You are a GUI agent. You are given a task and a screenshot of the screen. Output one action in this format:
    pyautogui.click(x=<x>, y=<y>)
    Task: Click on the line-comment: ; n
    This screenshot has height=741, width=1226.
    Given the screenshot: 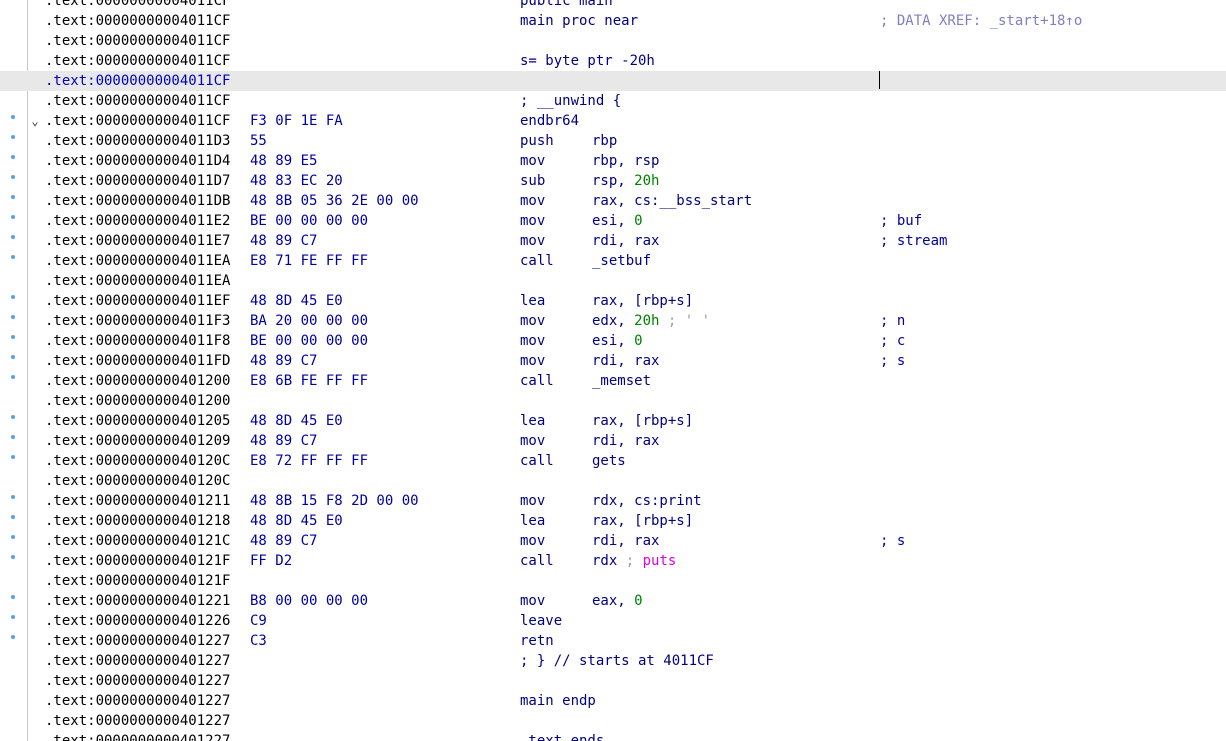 What is the action you would take?
    pyautogui.click(x=893, y=321)
    